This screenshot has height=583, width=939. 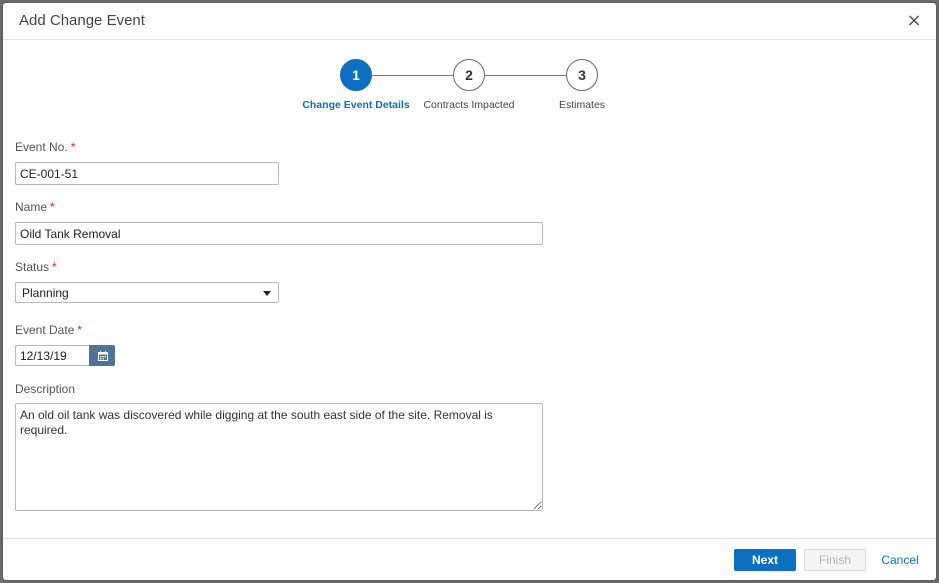 I want to click on dialog-title: Add Change Event, so click(x=82, y=20).